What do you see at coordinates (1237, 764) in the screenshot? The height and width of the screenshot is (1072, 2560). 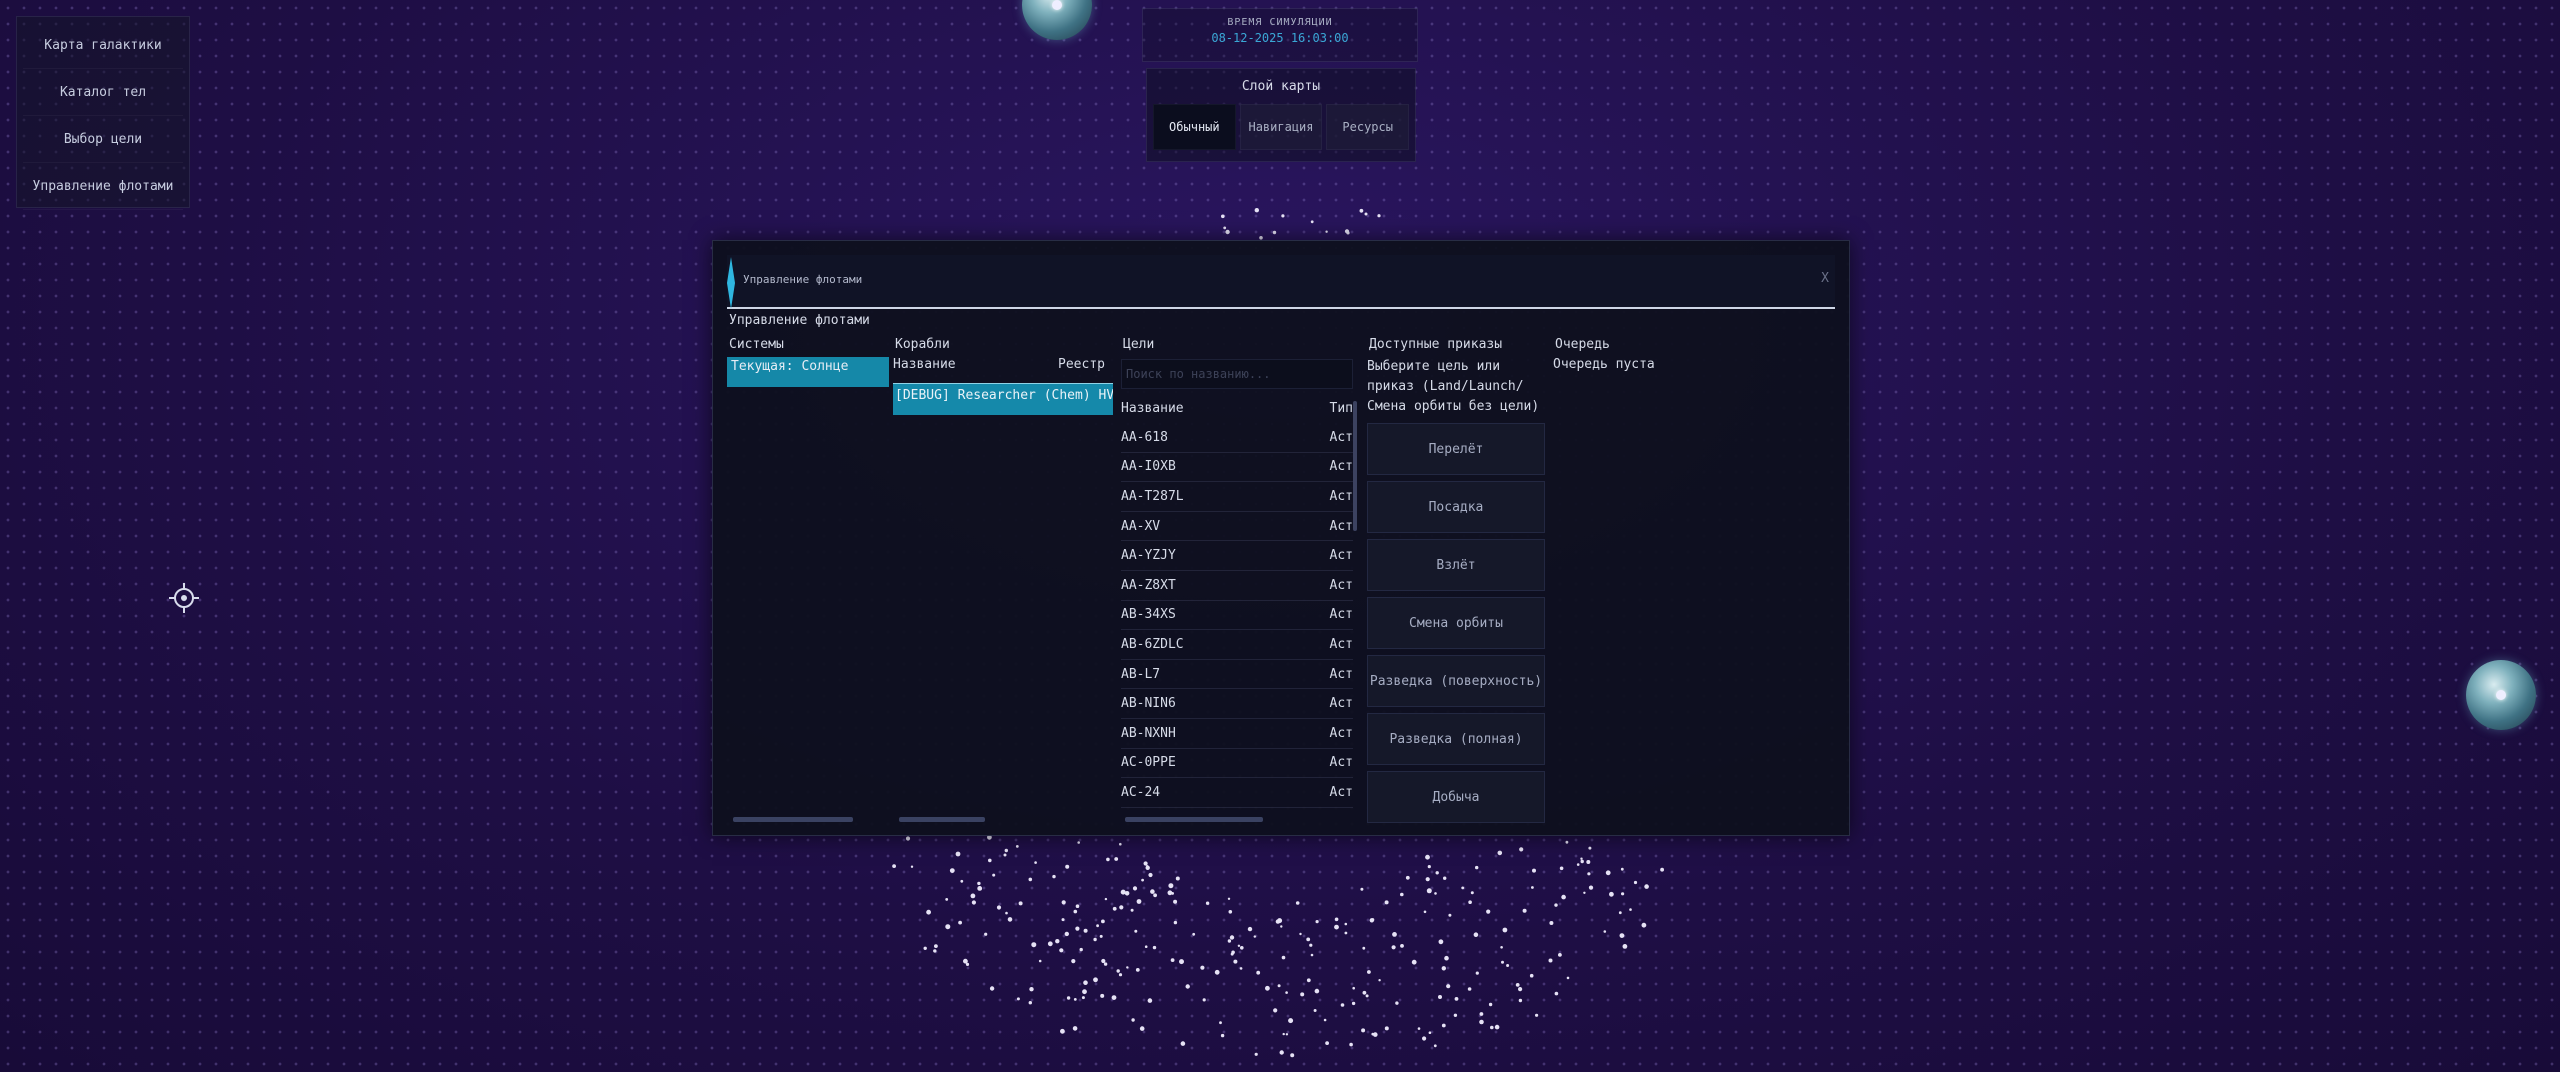 I see `target-row: AC-0PPE Аст` at bounding box center [1237, 764].